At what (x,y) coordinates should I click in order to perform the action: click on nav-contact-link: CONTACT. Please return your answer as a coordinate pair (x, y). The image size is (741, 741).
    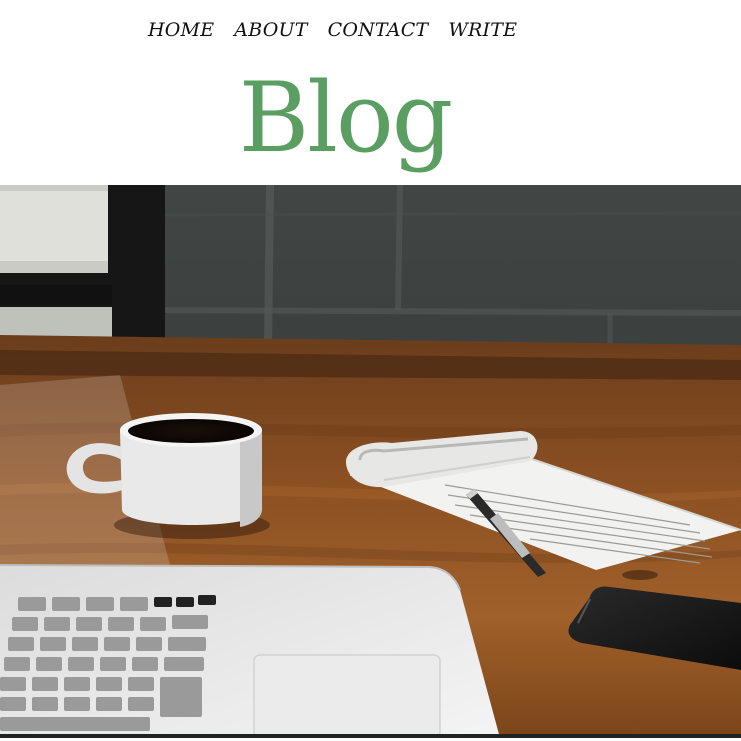
    Looking at the image, I should click on (378, 30).